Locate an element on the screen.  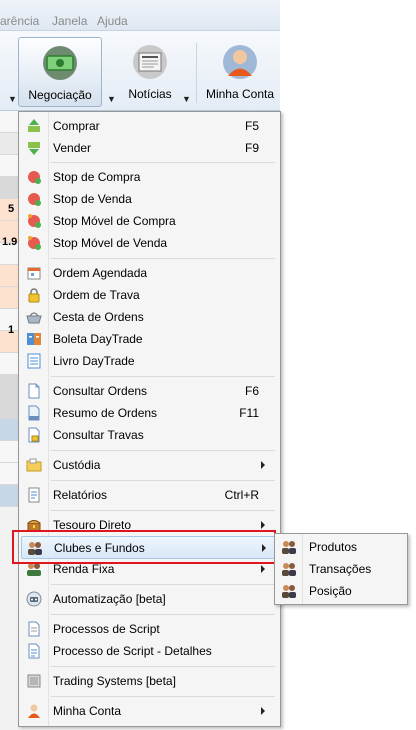
menu-item-cesta-de-ordens: Cesta de Ordens is located at coordinates (149, 316).